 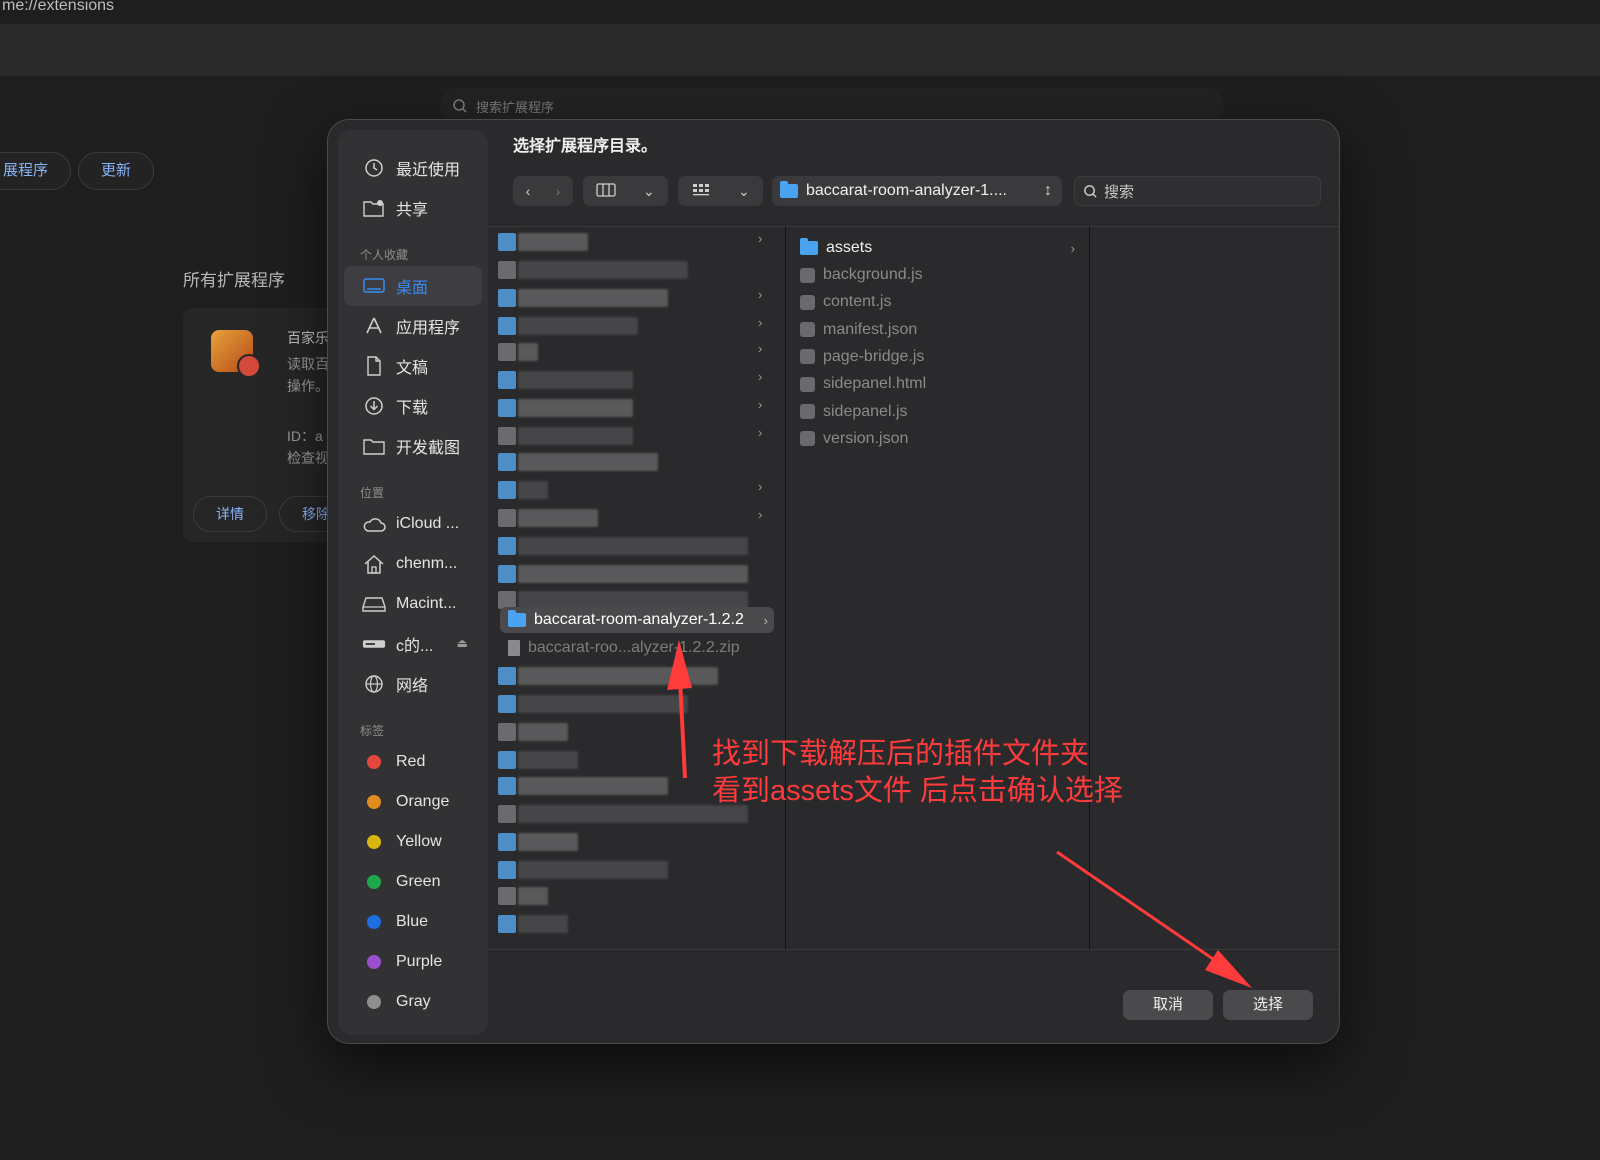 I want to click on folder-name: assets, so click(x=849, y=247).